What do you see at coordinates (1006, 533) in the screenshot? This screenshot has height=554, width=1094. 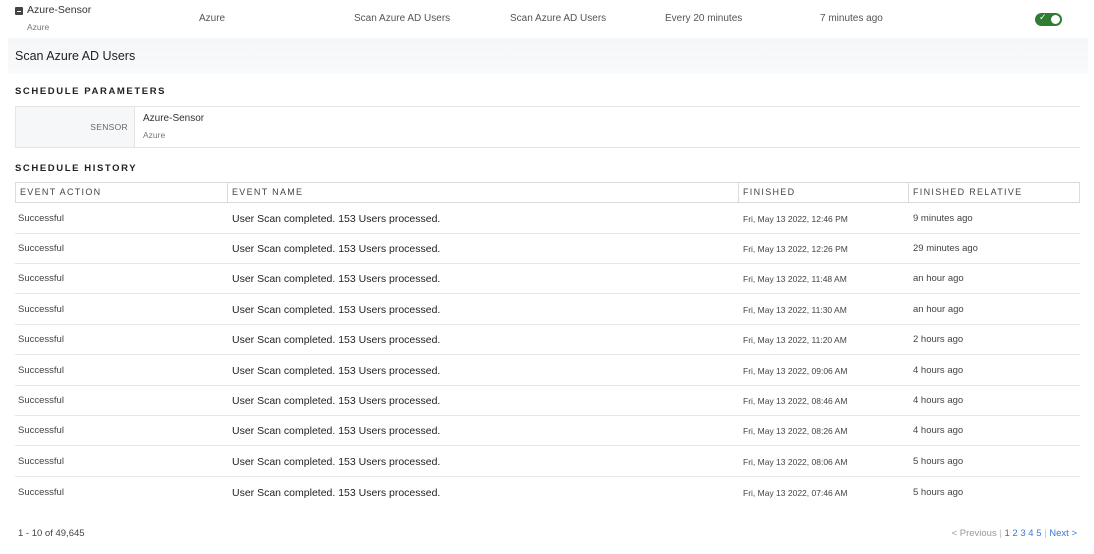 I see `page-1-link: 1` at bounding box center [1006, 533].